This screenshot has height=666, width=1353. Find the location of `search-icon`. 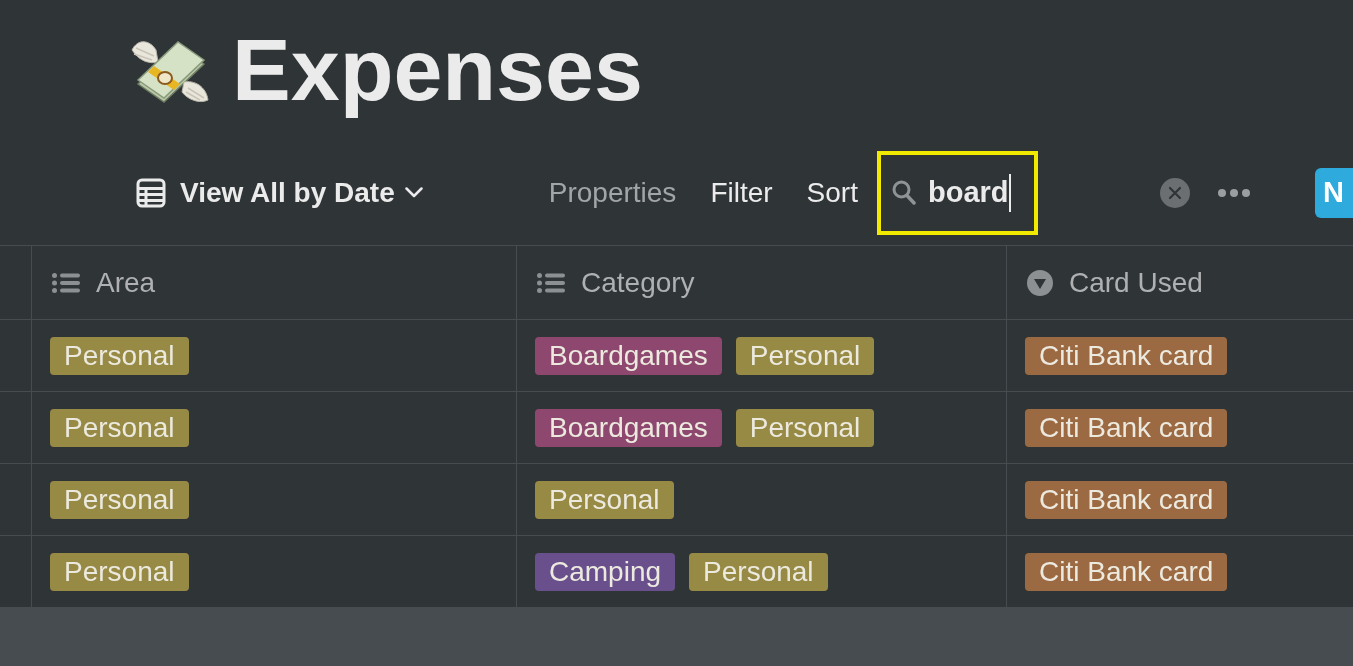

search-icon is located at coordinates (903, 192).